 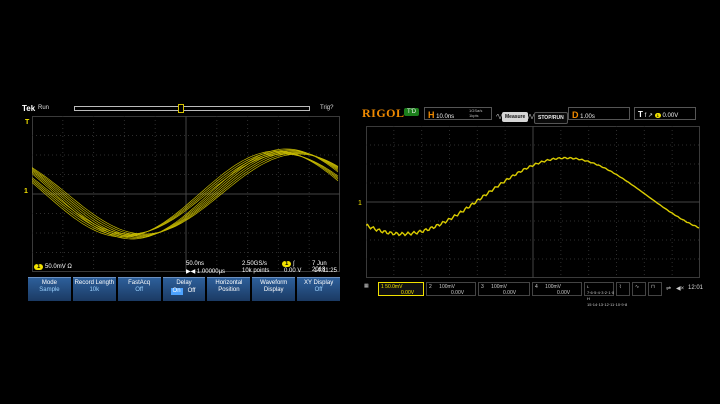 I want to click on tek-mode-value: Sample, so click(x=49, y=290).